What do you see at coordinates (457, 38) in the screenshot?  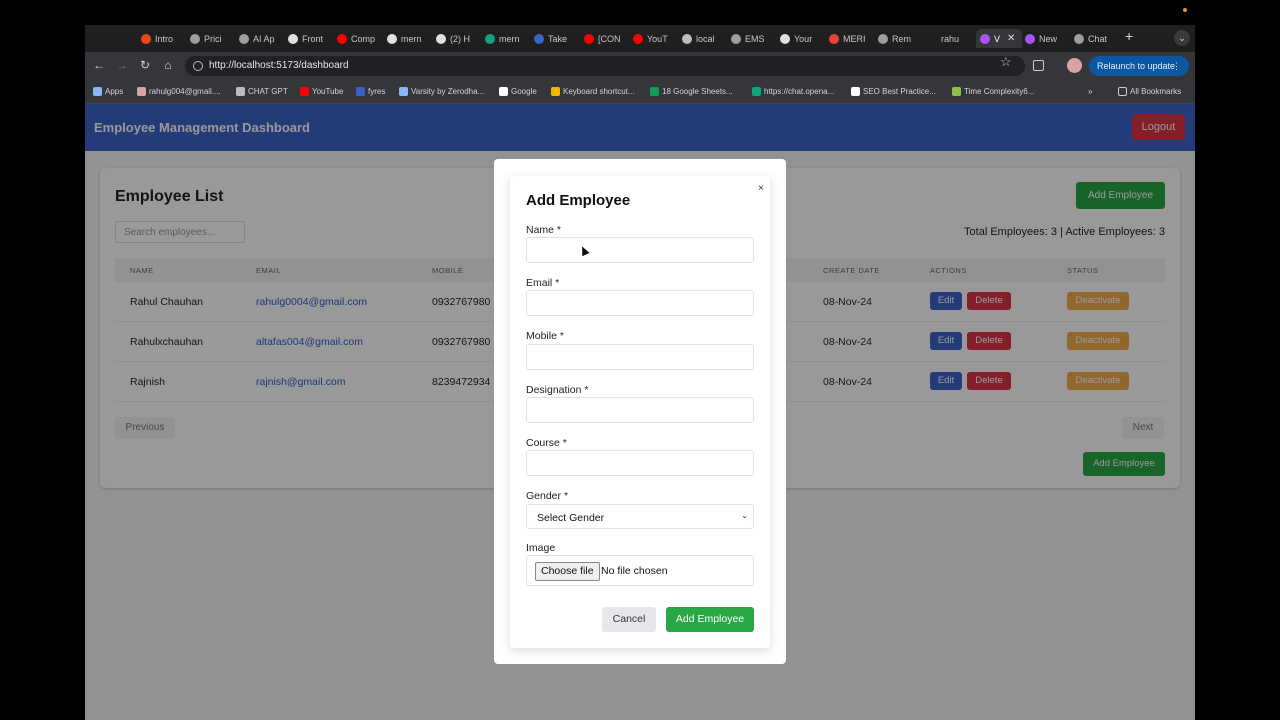 I see `browser-tab: (2) H` at bounding box center [457, 38].